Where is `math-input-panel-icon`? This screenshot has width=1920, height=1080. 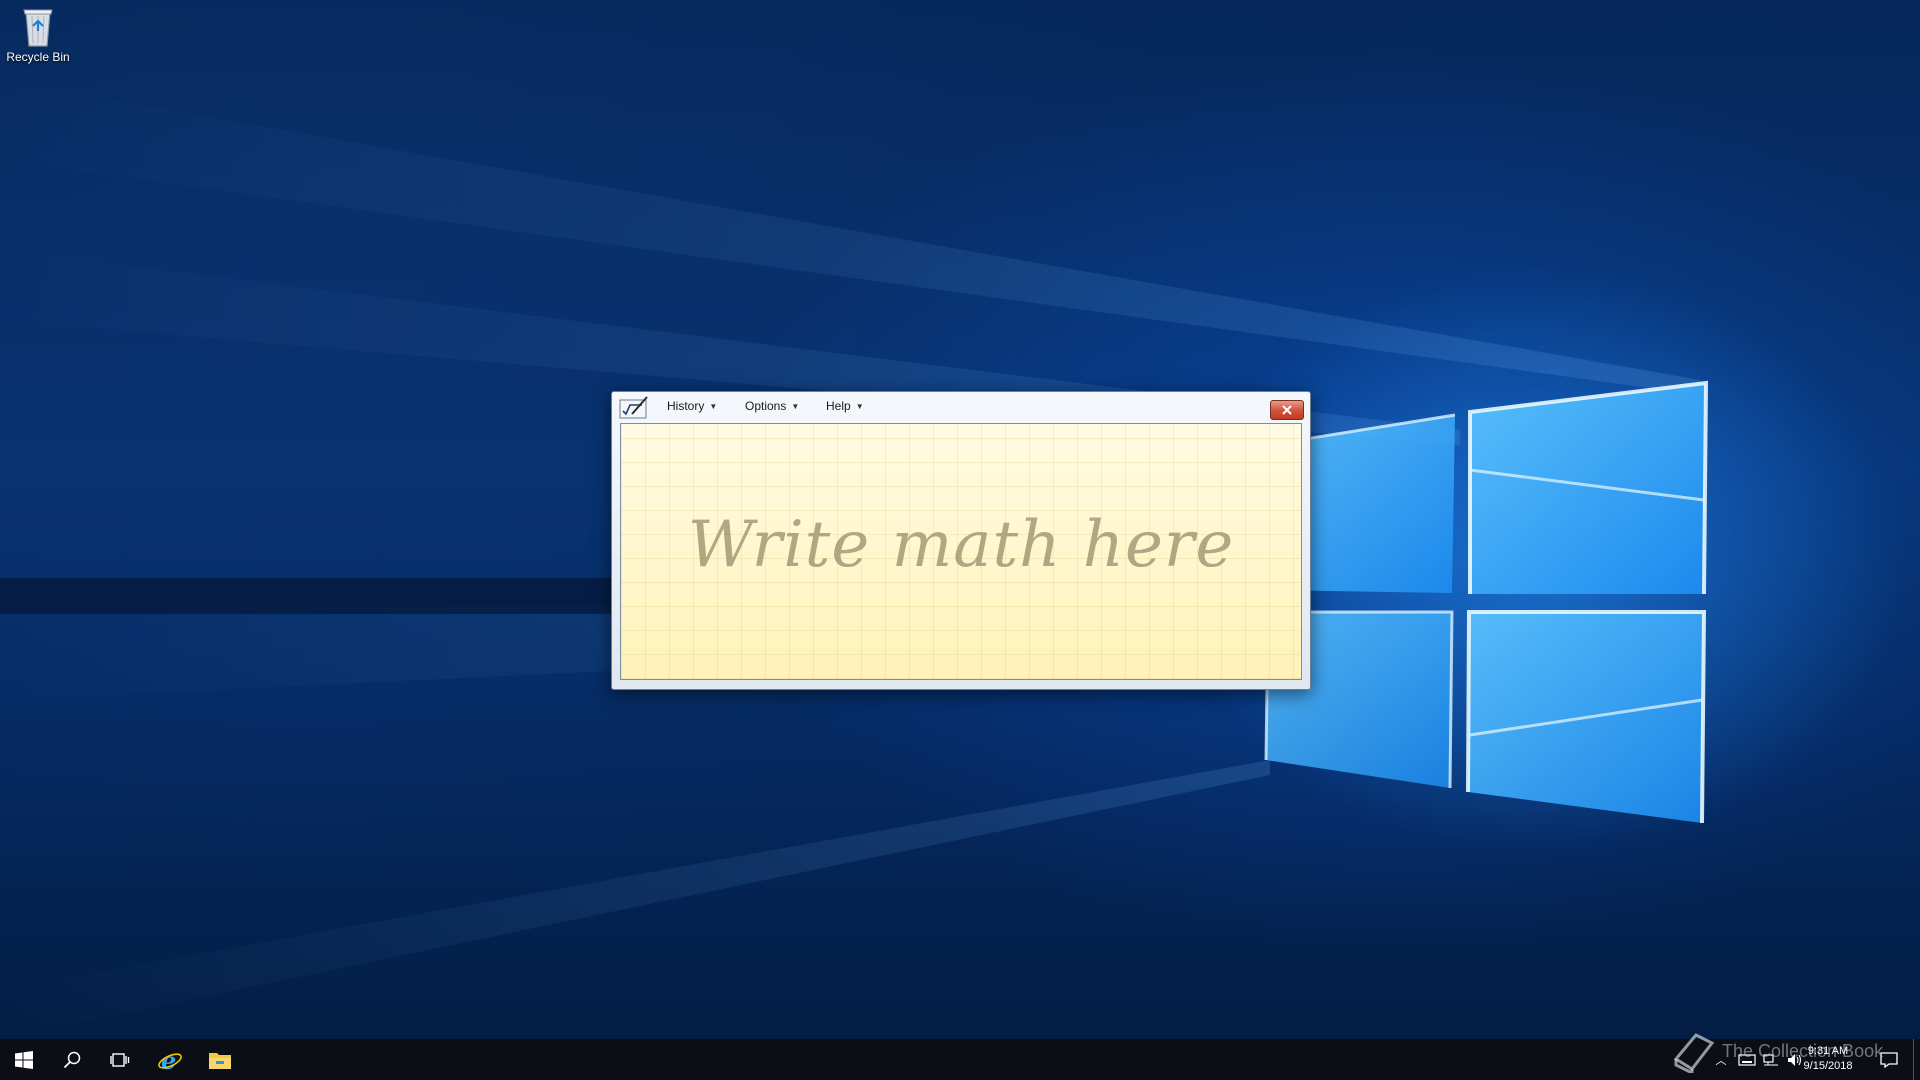 math-input-panel-icon is located at coordinates (634, 408).